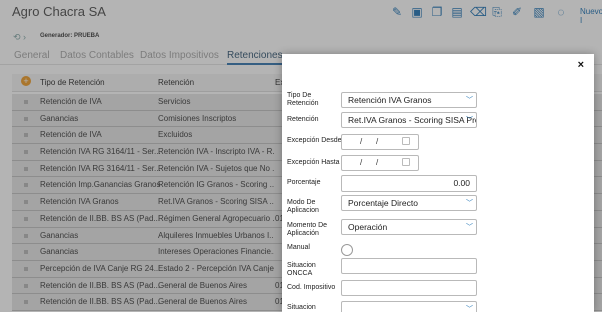  What do you see at coordinates (581, 65) in the screenshot?
I see `close-icon: ×` at bounding box center [581, 65].